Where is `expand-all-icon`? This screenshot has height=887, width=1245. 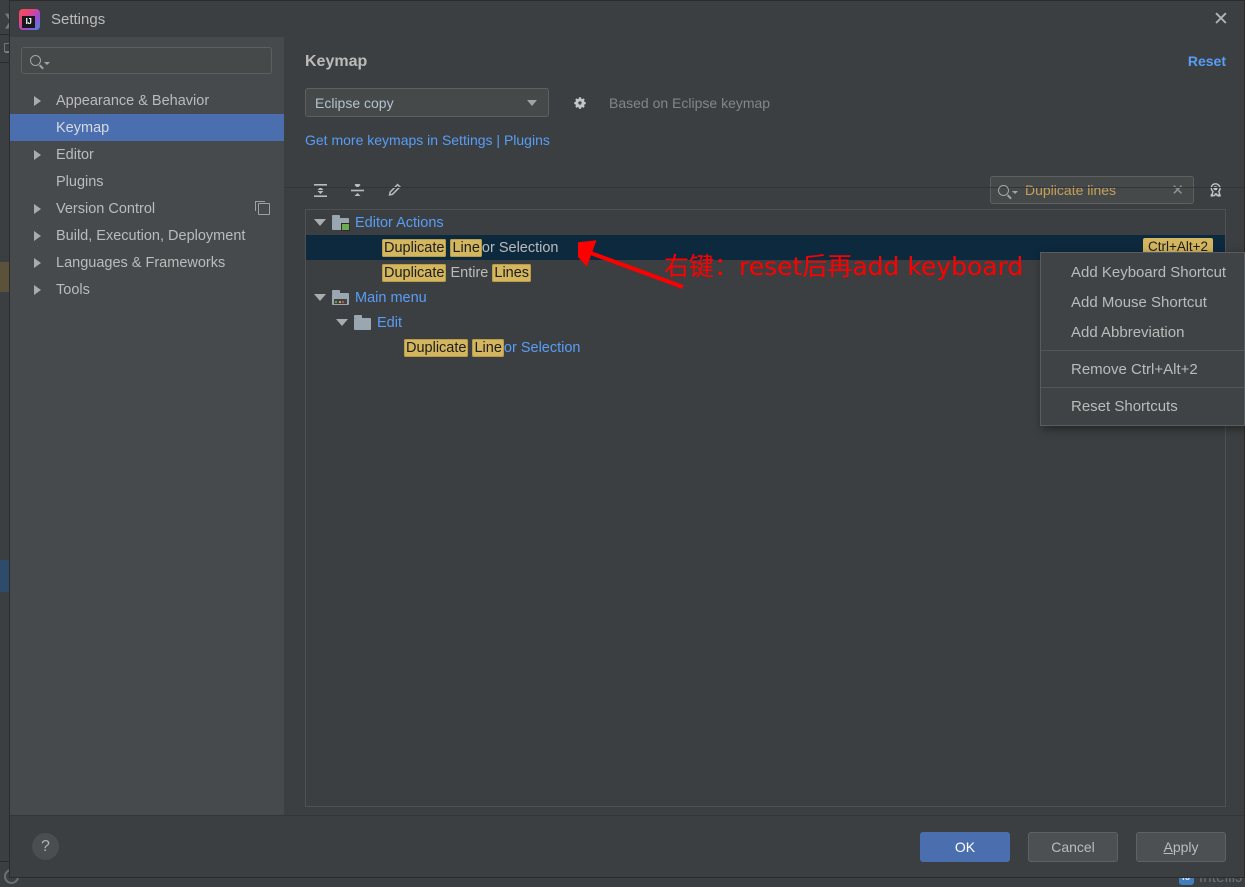
expand-all-icon is located at coordinates (320, 190).